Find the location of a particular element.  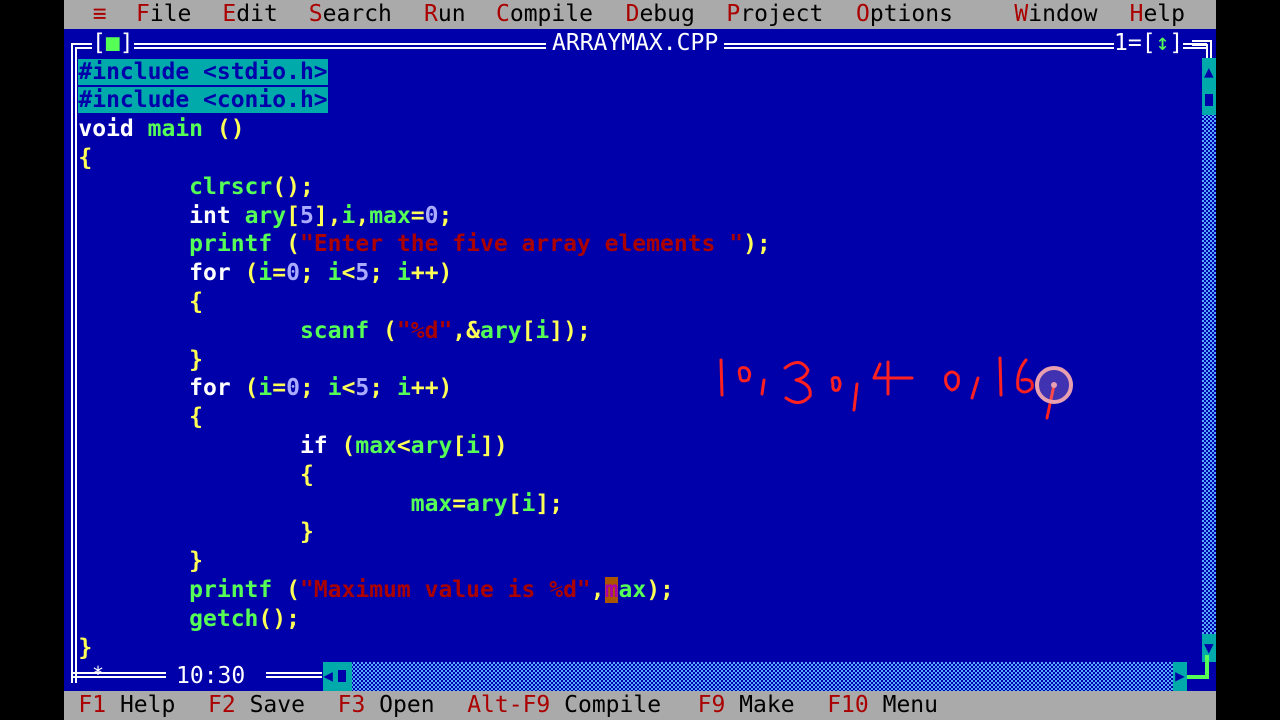

status-key: F1 is located at coordinates (92, 705).